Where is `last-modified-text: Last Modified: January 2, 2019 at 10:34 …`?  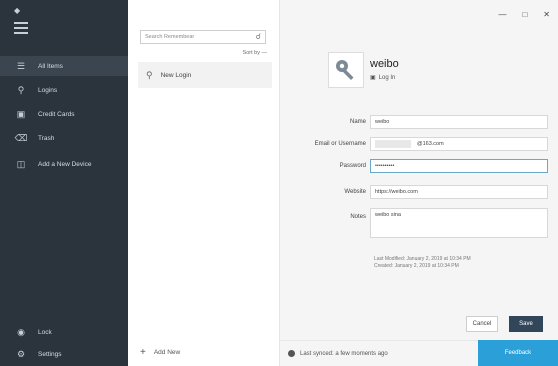 last-modified-text: Last Modified: January 2, 2019 at 10:34 … is located at coordinates (422, 259).